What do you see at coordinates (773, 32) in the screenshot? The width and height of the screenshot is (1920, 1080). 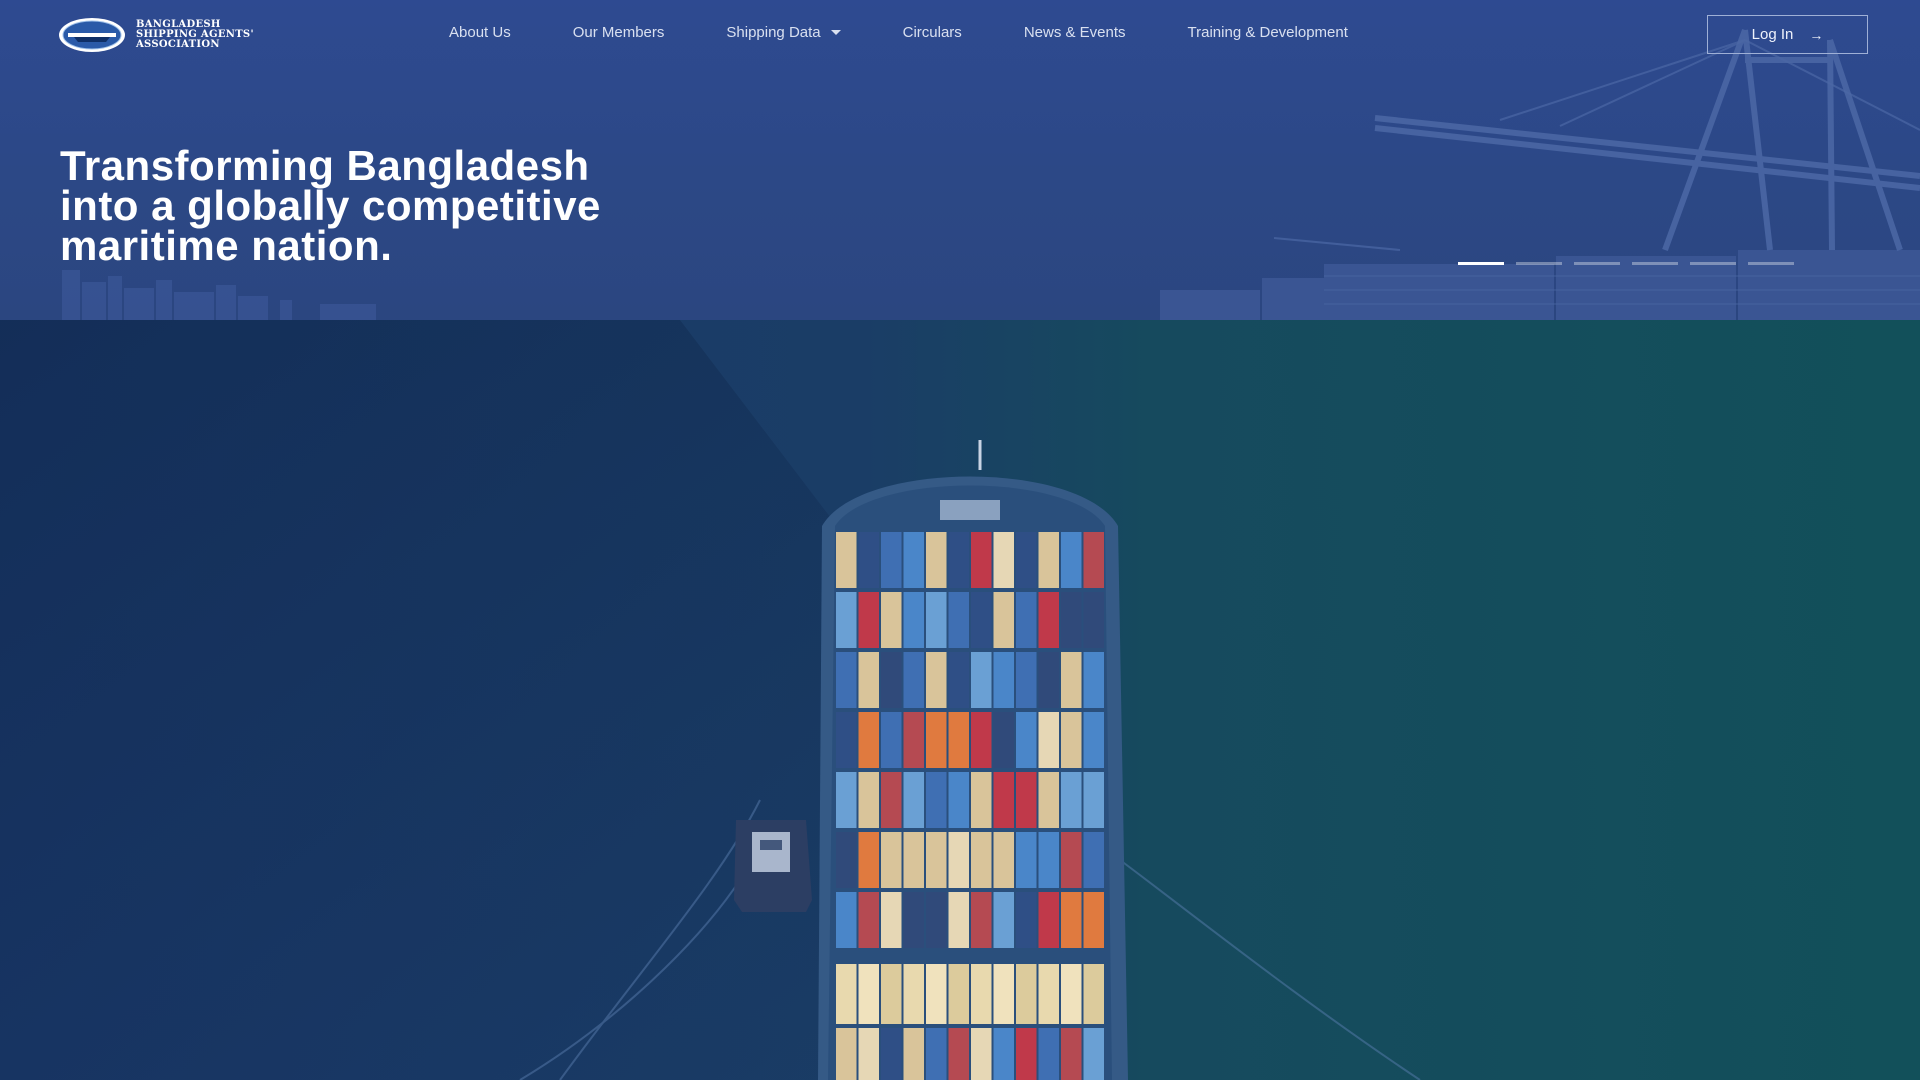 I see `nav-shipping-data-label: Shipping Data` at bounding box center [773, 32].